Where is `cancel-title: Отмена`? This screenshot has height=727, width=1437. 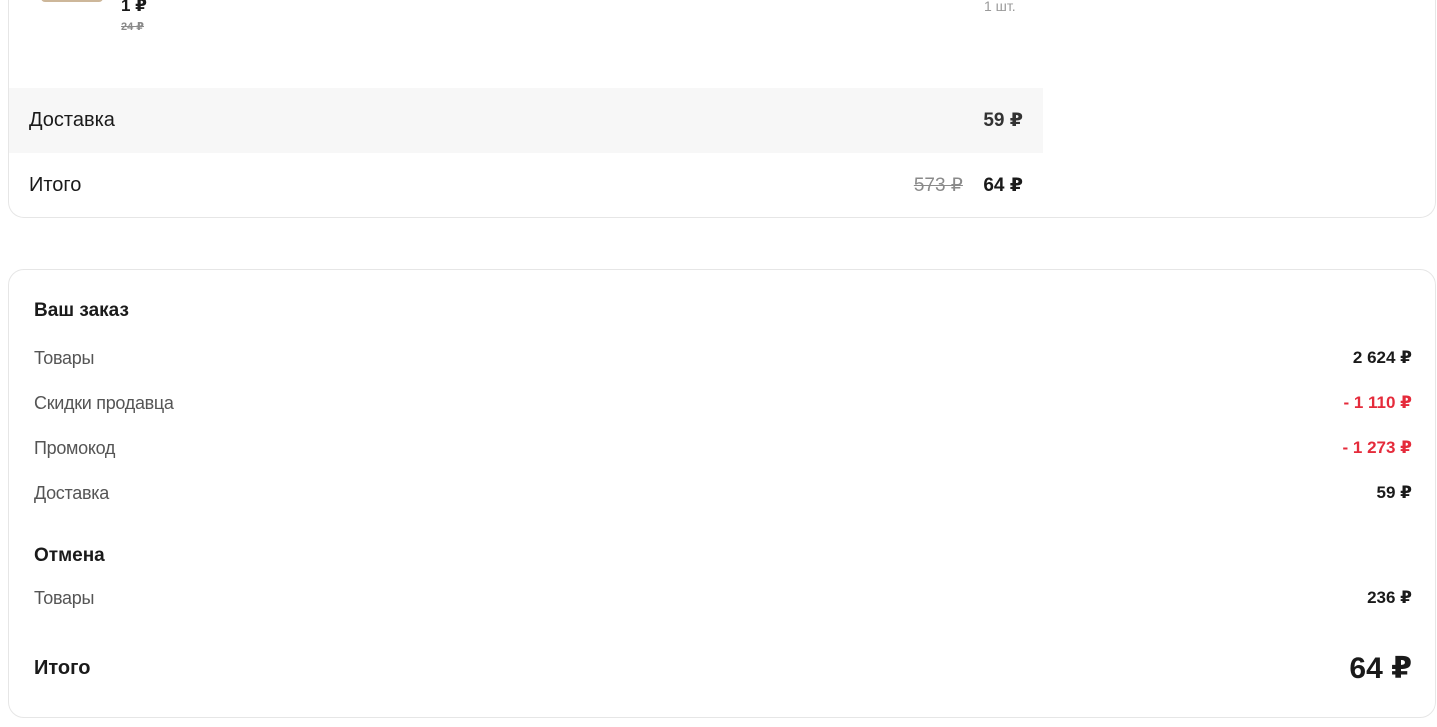 cancel-title: Отмена is located at coordinates (69, 555).